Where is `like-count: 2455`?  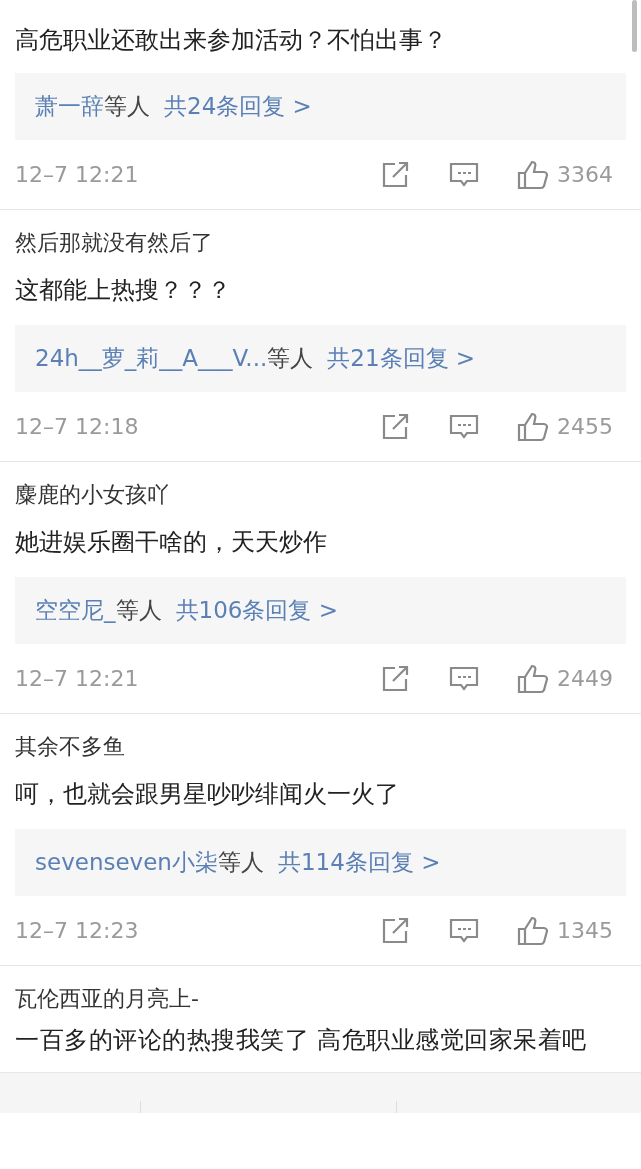
like-count: 2455 is located at coordinates (585, 426).